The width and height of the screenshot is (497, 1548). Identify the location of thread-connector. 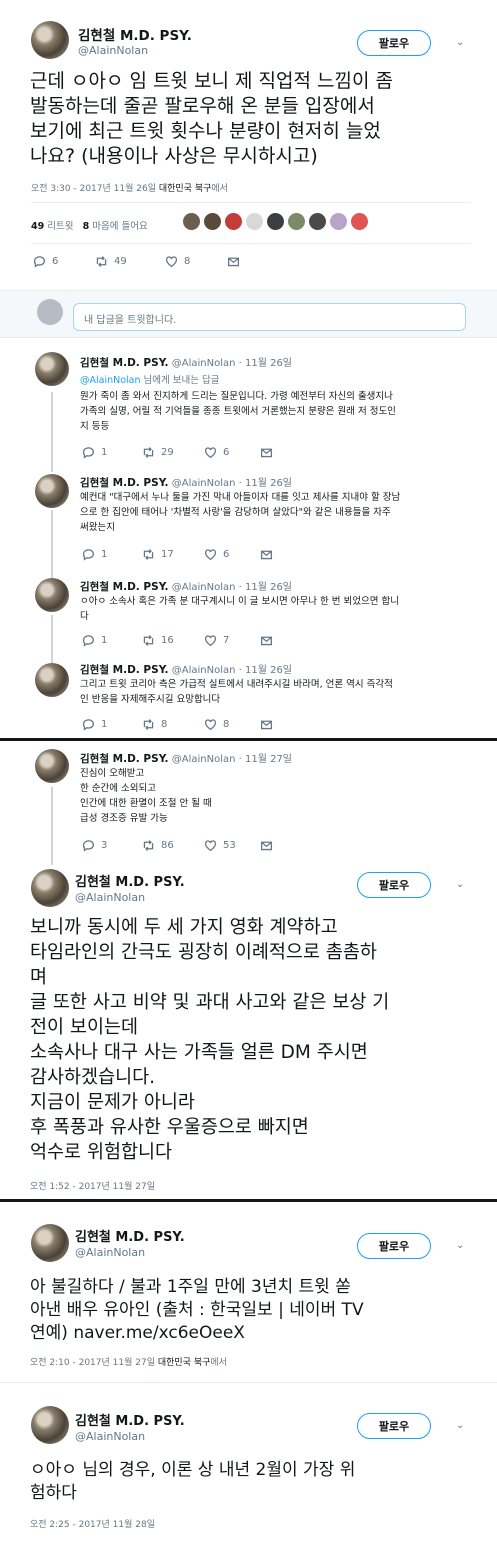
(52, 432).